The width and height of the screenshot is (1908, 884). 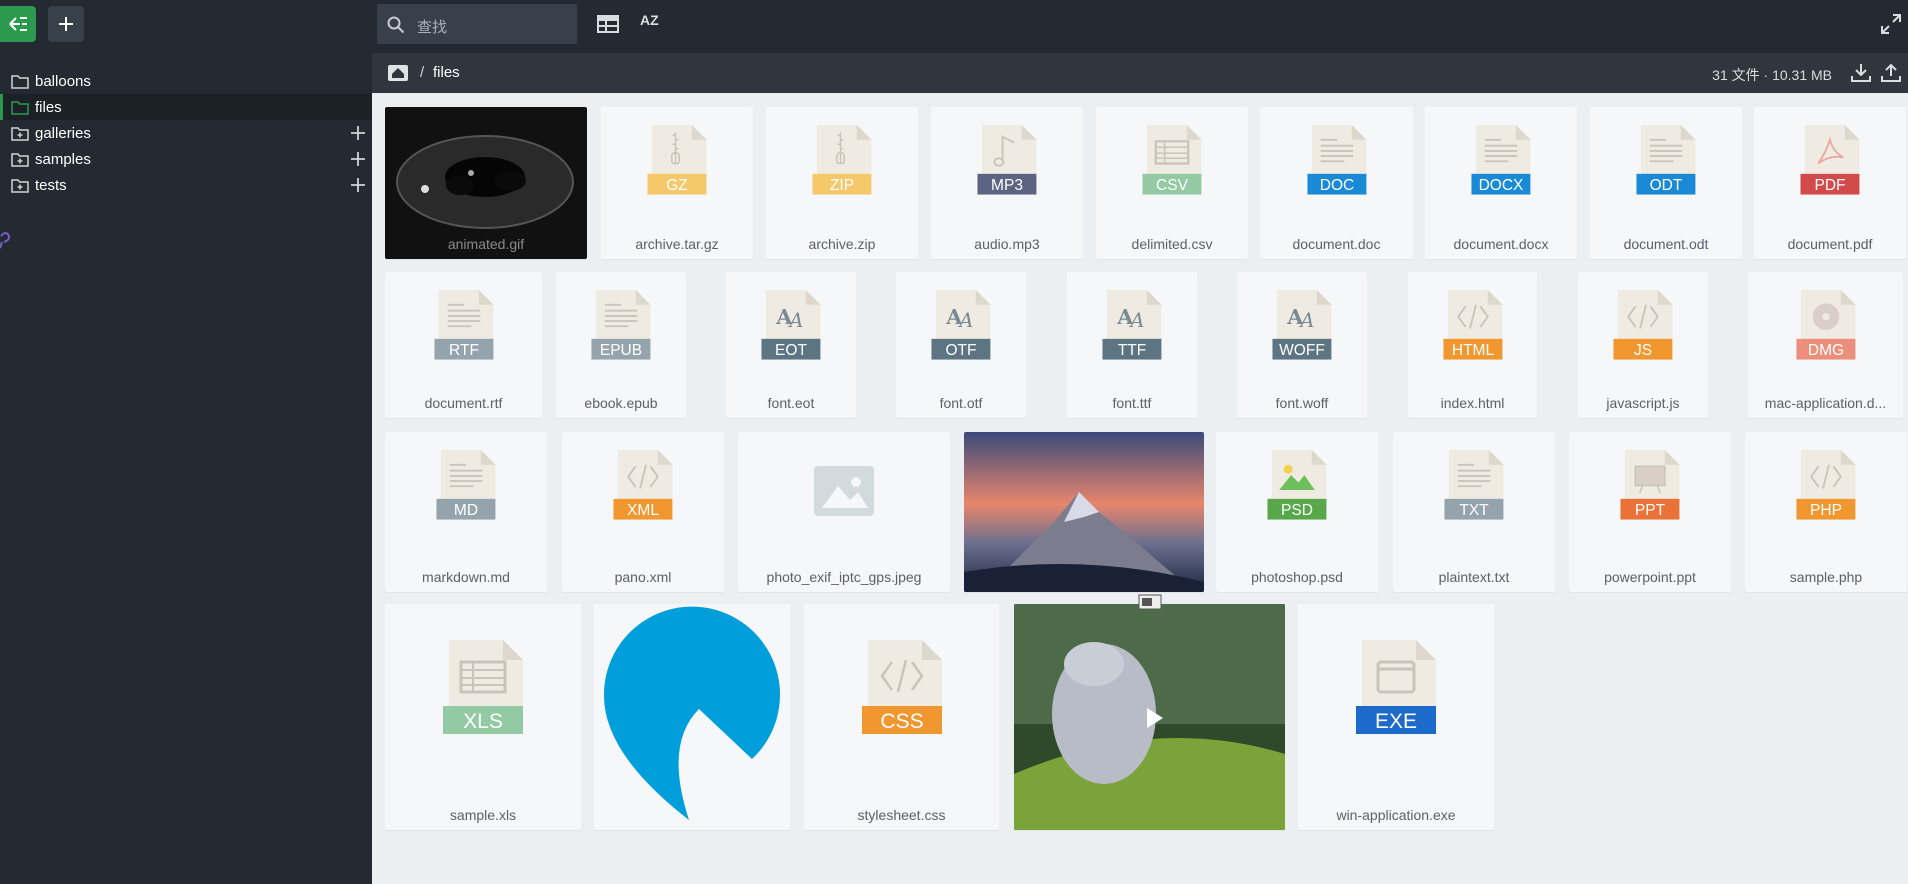 What do you see at coordinates (621, 345) in the screenshot?
I see `file-tile: EPUB ebook.epub` at bounding box center [621, 345].